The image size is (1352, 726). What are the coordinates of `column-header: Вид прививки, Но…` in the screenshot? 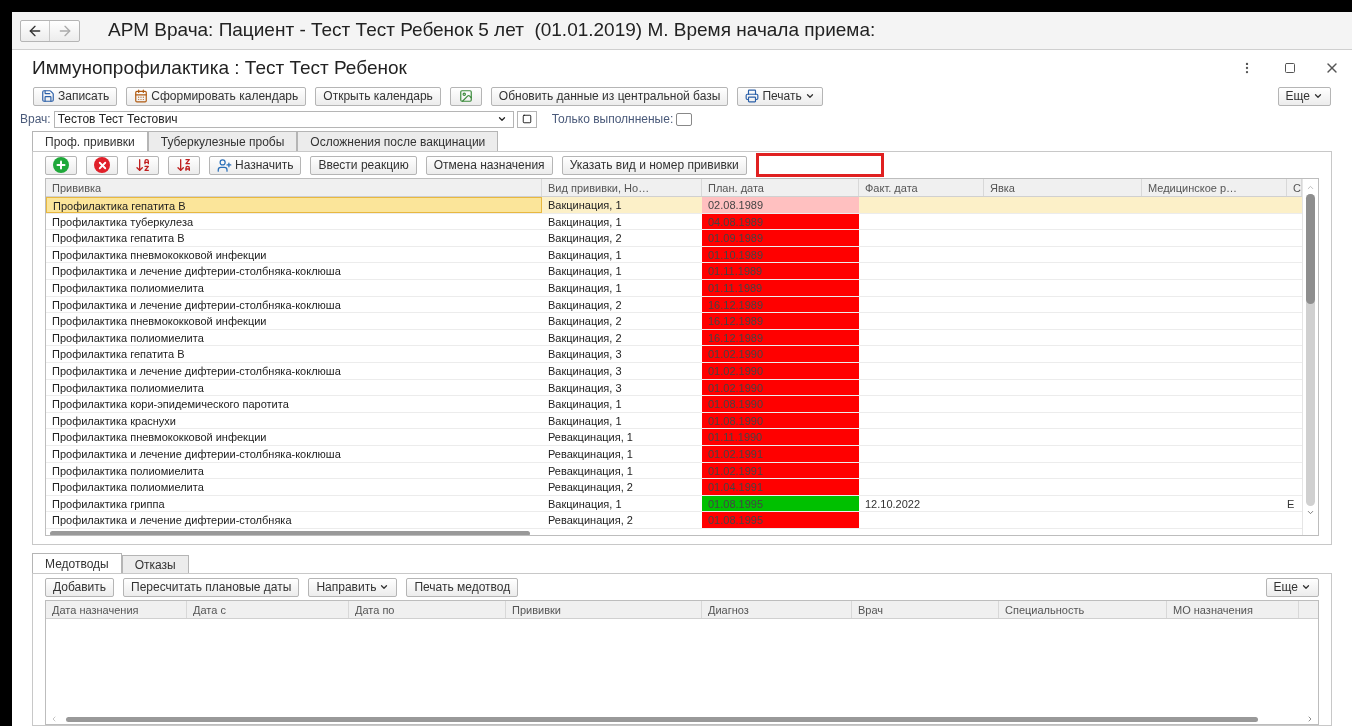 It's located at (622, 187).